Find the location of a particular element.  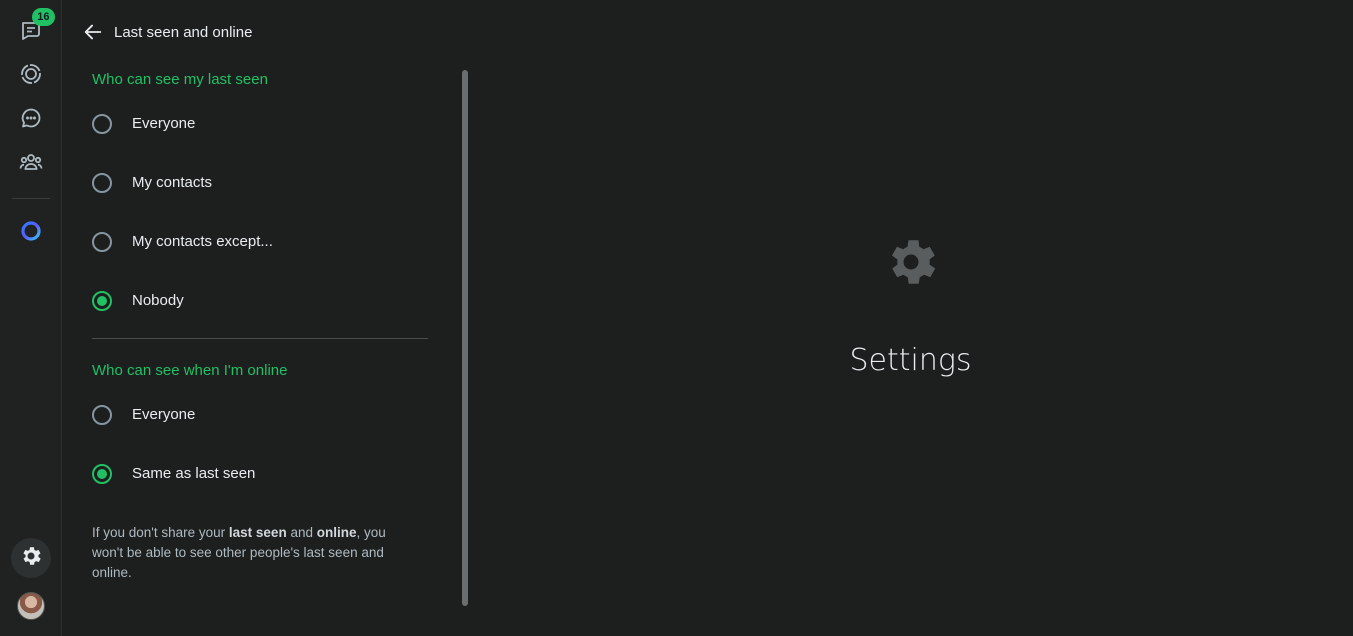

channels-icon is located at coordinates (31, 120).